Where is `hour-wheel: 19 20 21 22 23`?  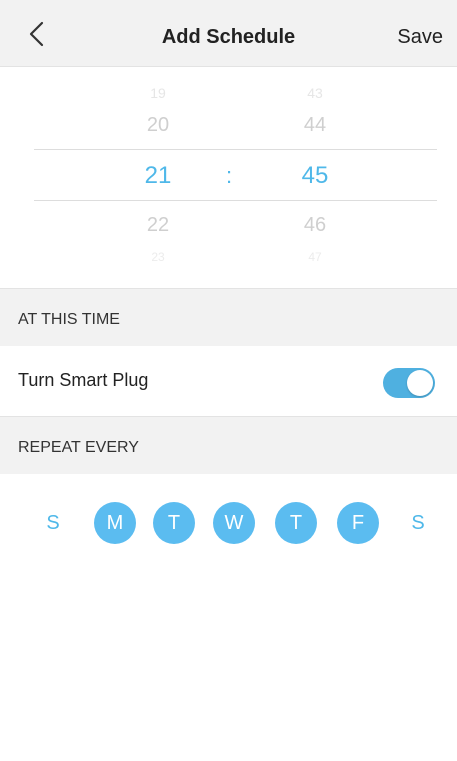 hour-wheel: 19 20 21 22 23 is located at coordinates (158, 177).